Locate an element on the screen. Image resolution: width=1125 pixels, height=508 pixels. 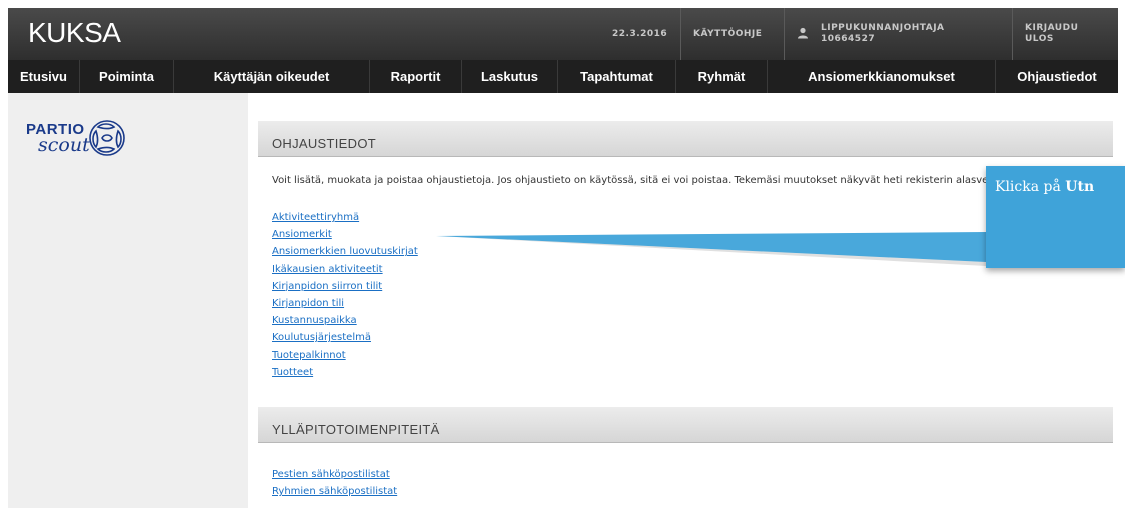
link-koulutusjarjestelma: Koulutusjärjestelmä is located at coordinates (321, 337).